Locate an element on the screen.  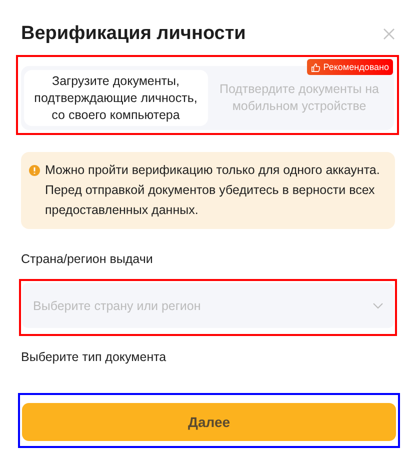
next-button: Далее is located at coordinates (209, 422).